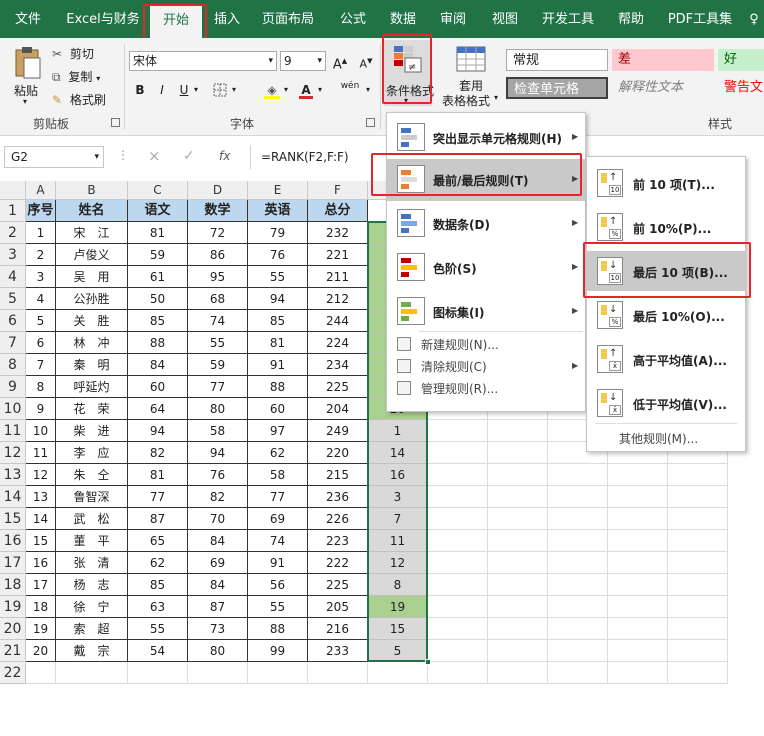 This screenshot has width=764, height=736. What do you see at coordinates (13, 277) in the screenshot?
I see `row-header-4: 4` at bounding box center [13, 277].